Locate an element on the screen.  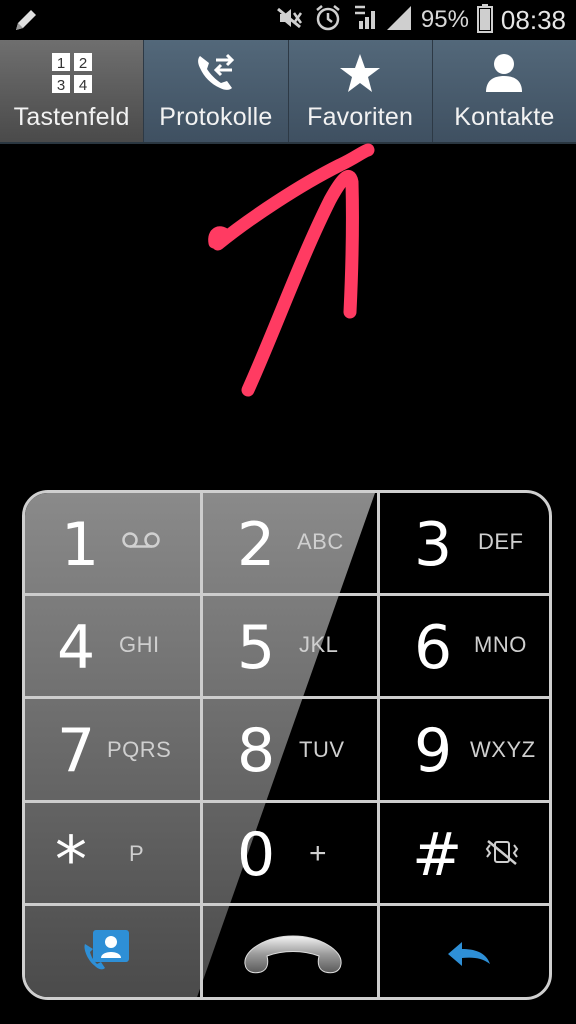
key-6: 6 MNO is located at coordinates (464, 646).